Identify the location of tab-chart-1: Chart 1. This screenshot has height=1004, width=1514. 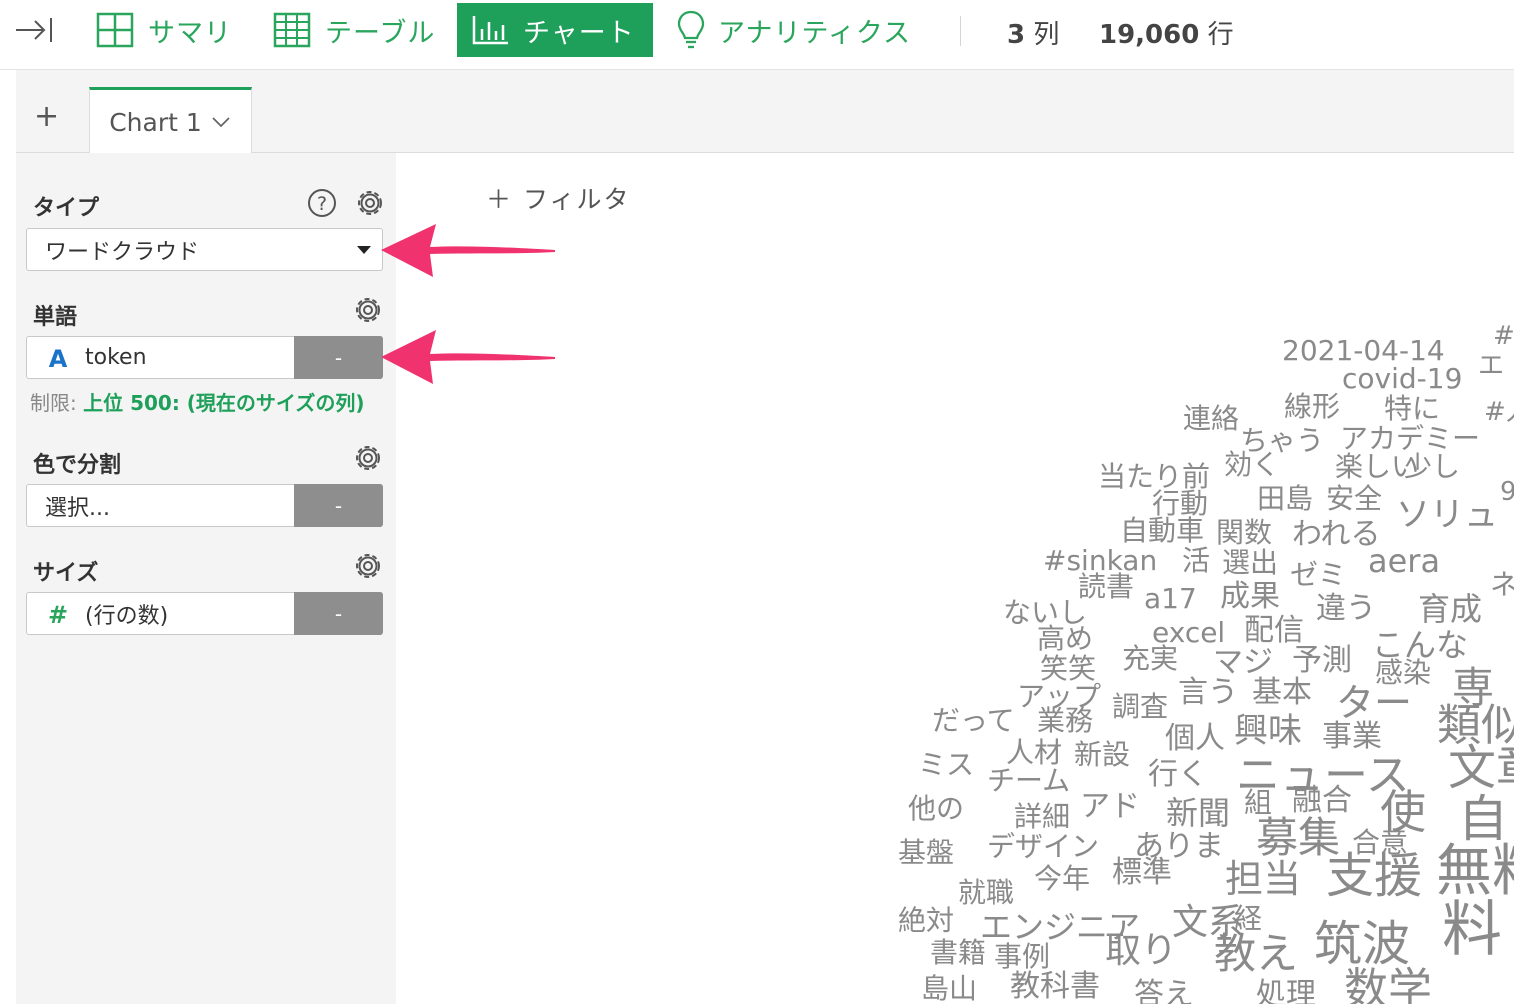
(170, 120).